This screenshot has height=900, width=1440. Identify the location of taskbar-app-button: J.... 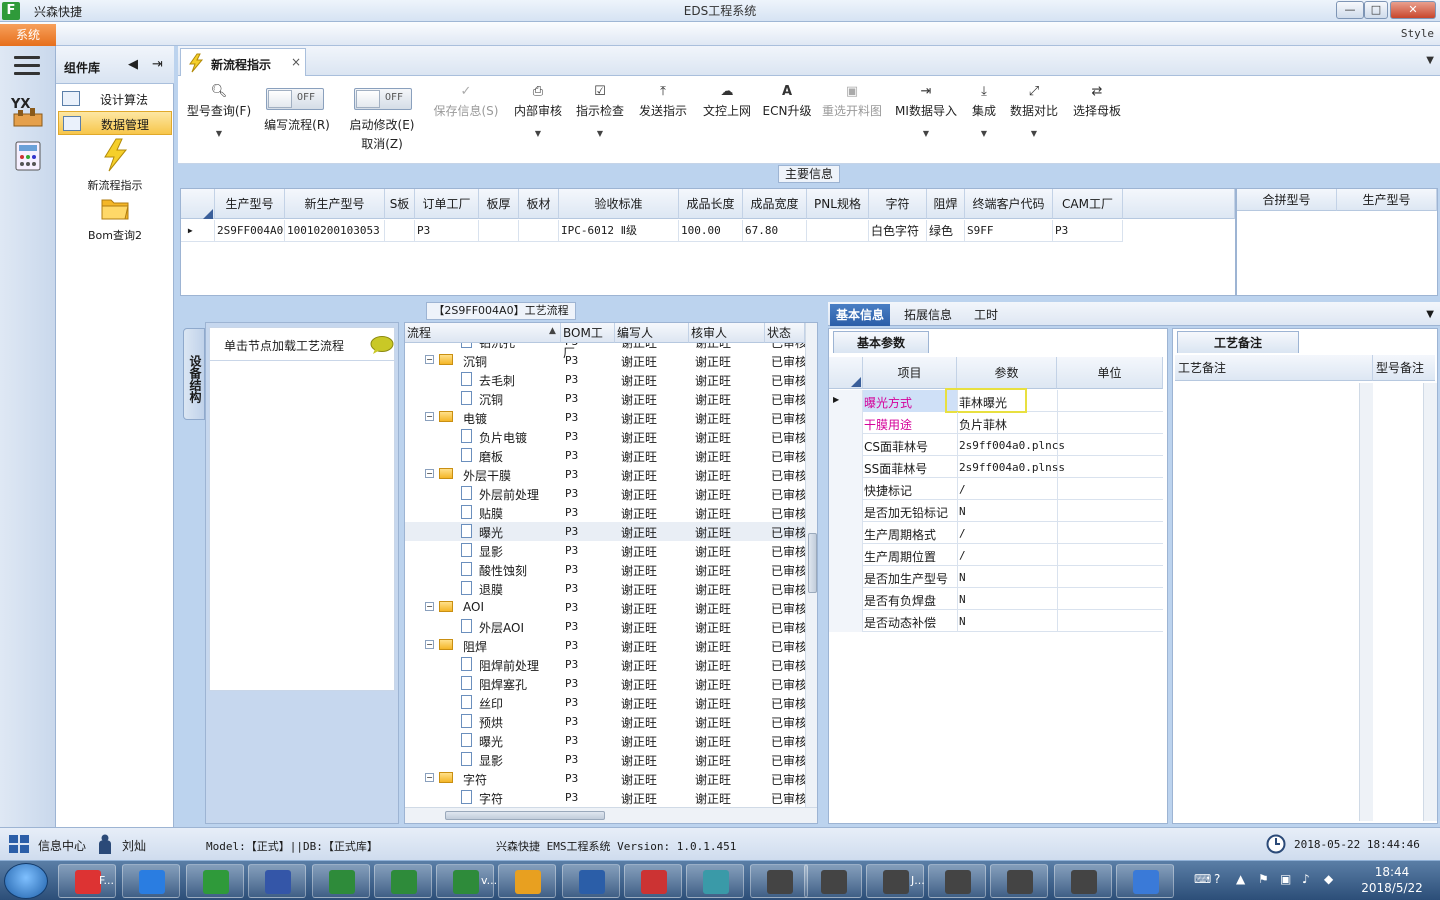
(895, 881).